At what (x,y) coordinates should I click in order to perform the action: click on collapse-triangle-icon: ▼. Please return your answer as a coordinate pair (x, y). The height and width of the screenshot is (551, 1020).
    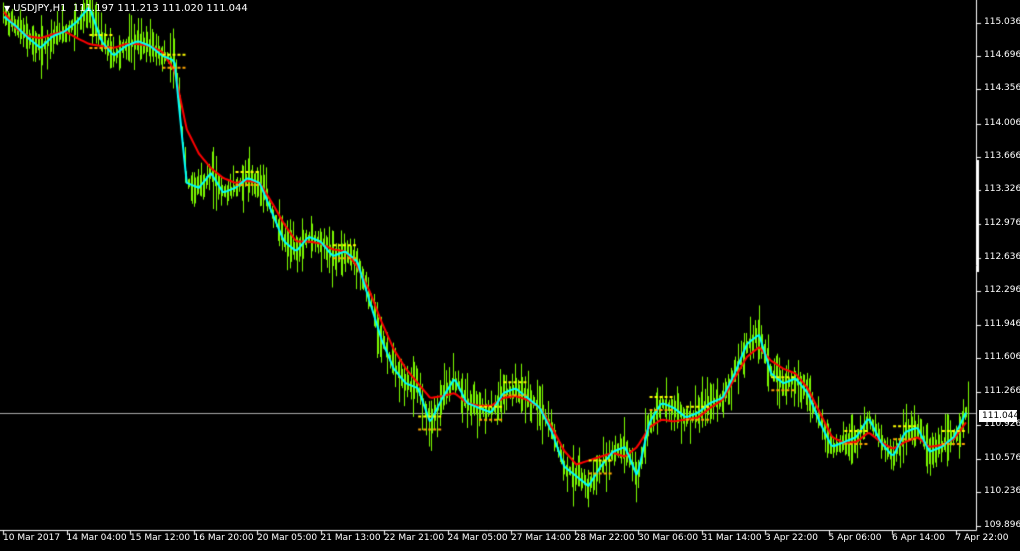
    Looking at the image, I should click on (7, 8).